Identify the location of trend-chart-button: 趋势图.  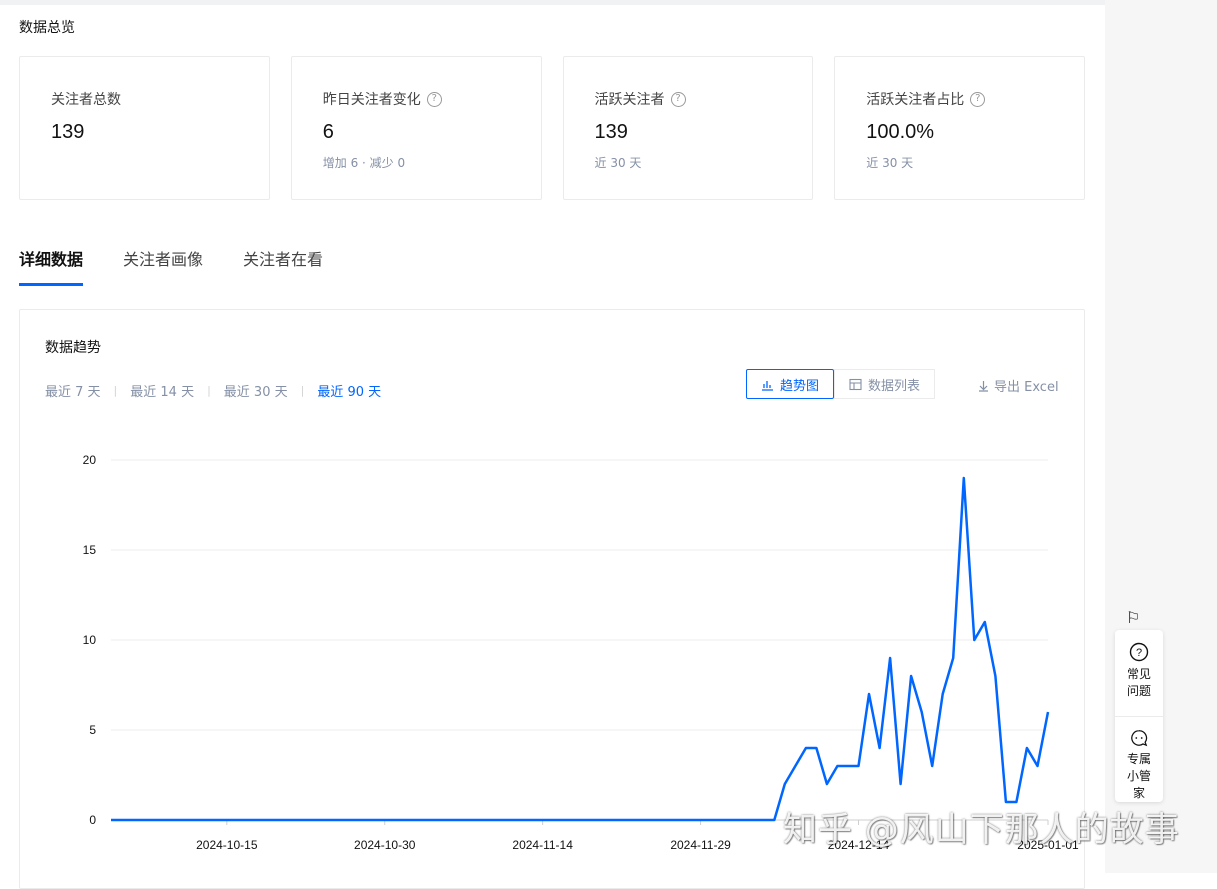
(790, 384).